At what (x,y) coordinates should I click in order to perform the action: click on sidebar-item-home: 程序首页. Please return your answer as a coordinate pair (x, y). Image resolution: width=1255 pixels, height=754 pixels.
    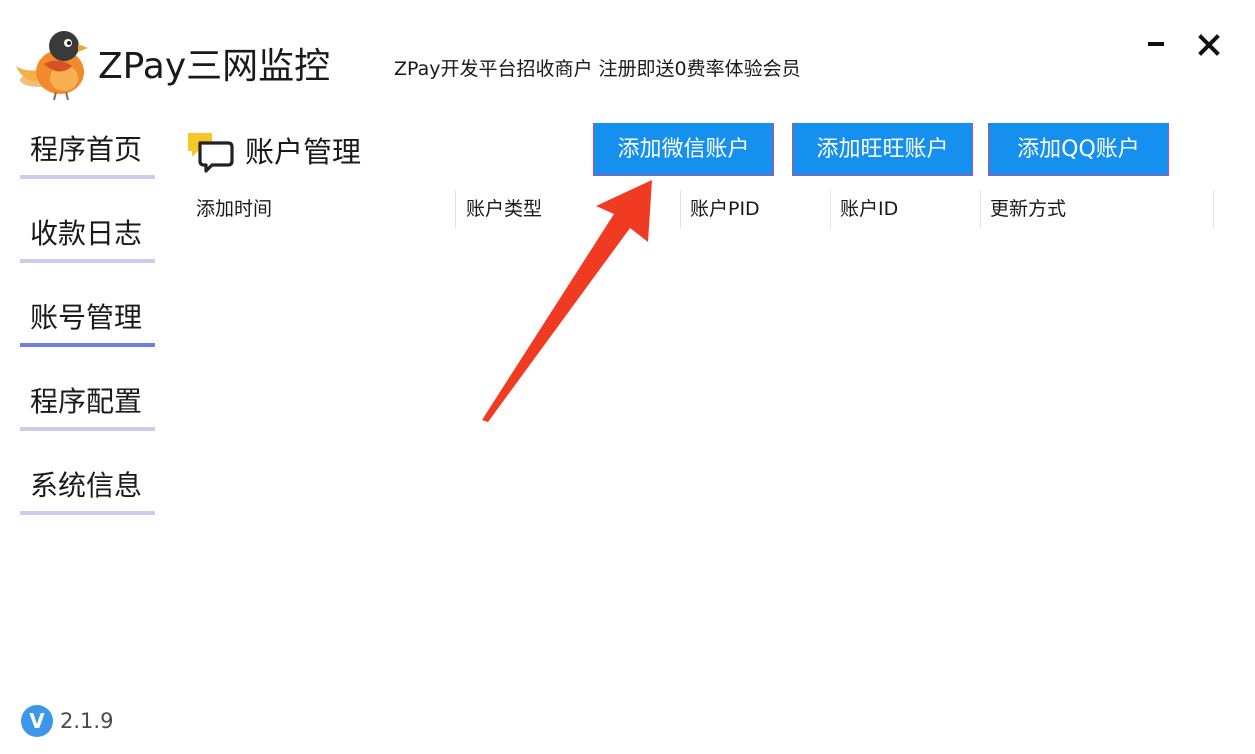
    Looking at the image, I should click on (87, 166).